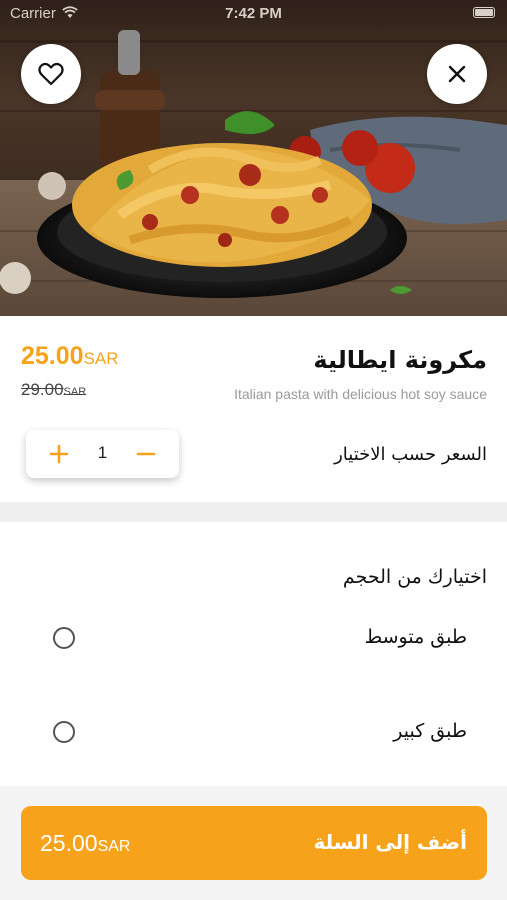 The width and height of the screenshot is (507, 900). Describe the element at coordinates (484, 12) in the screenshot. I see `battery-icon` at that location.